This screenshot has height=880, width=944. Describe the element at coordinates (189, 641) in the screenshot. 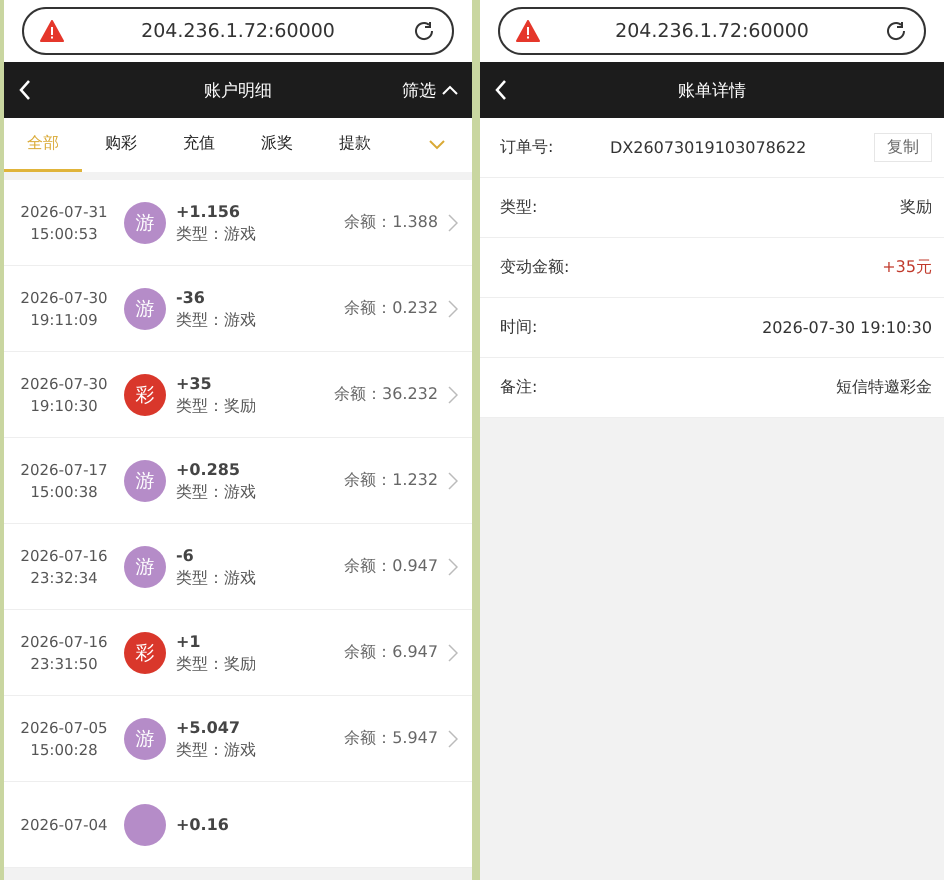

I see `record-amount: +1` at that location.